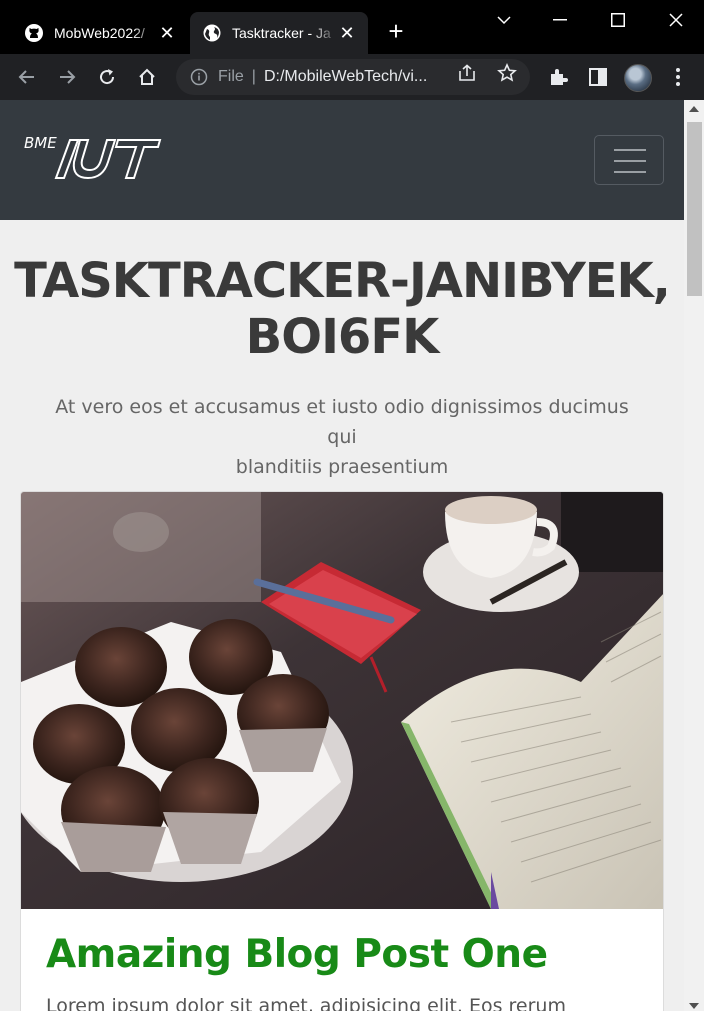 The image size is (704, 1011). I want to click on github-icon, so click(34, 33).